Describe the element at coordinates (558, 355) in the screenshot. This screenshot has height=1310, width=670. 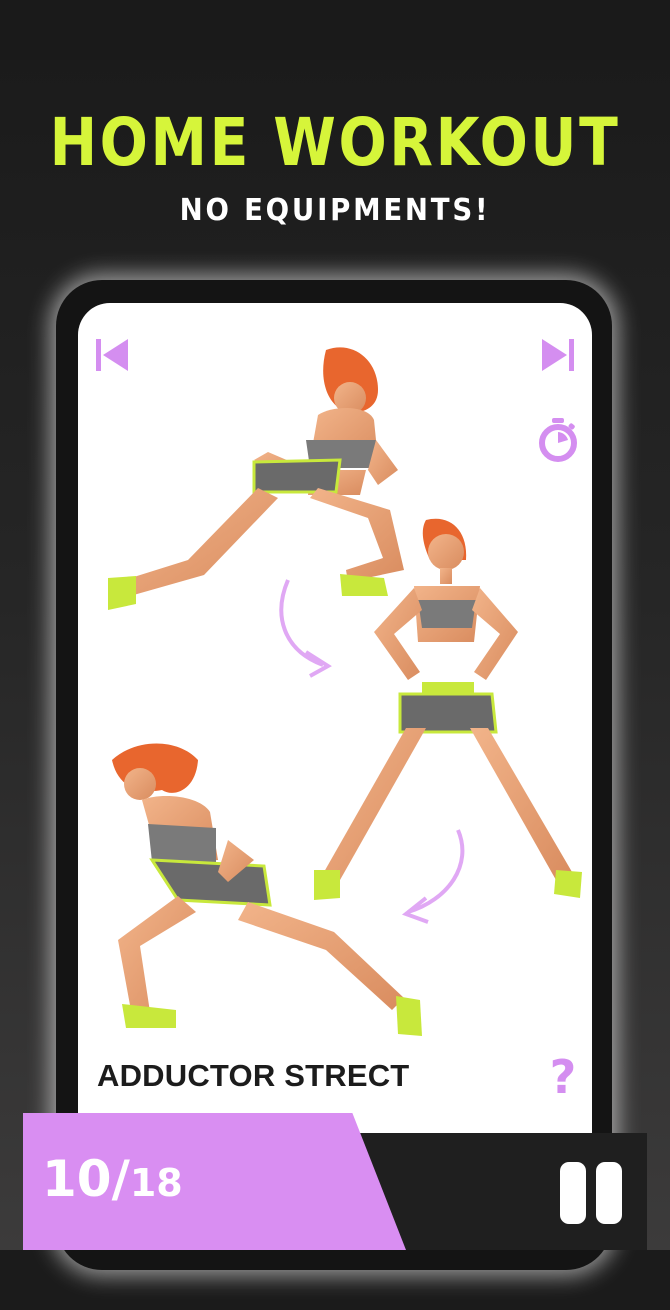
I see `skip-next-icon` at that location.